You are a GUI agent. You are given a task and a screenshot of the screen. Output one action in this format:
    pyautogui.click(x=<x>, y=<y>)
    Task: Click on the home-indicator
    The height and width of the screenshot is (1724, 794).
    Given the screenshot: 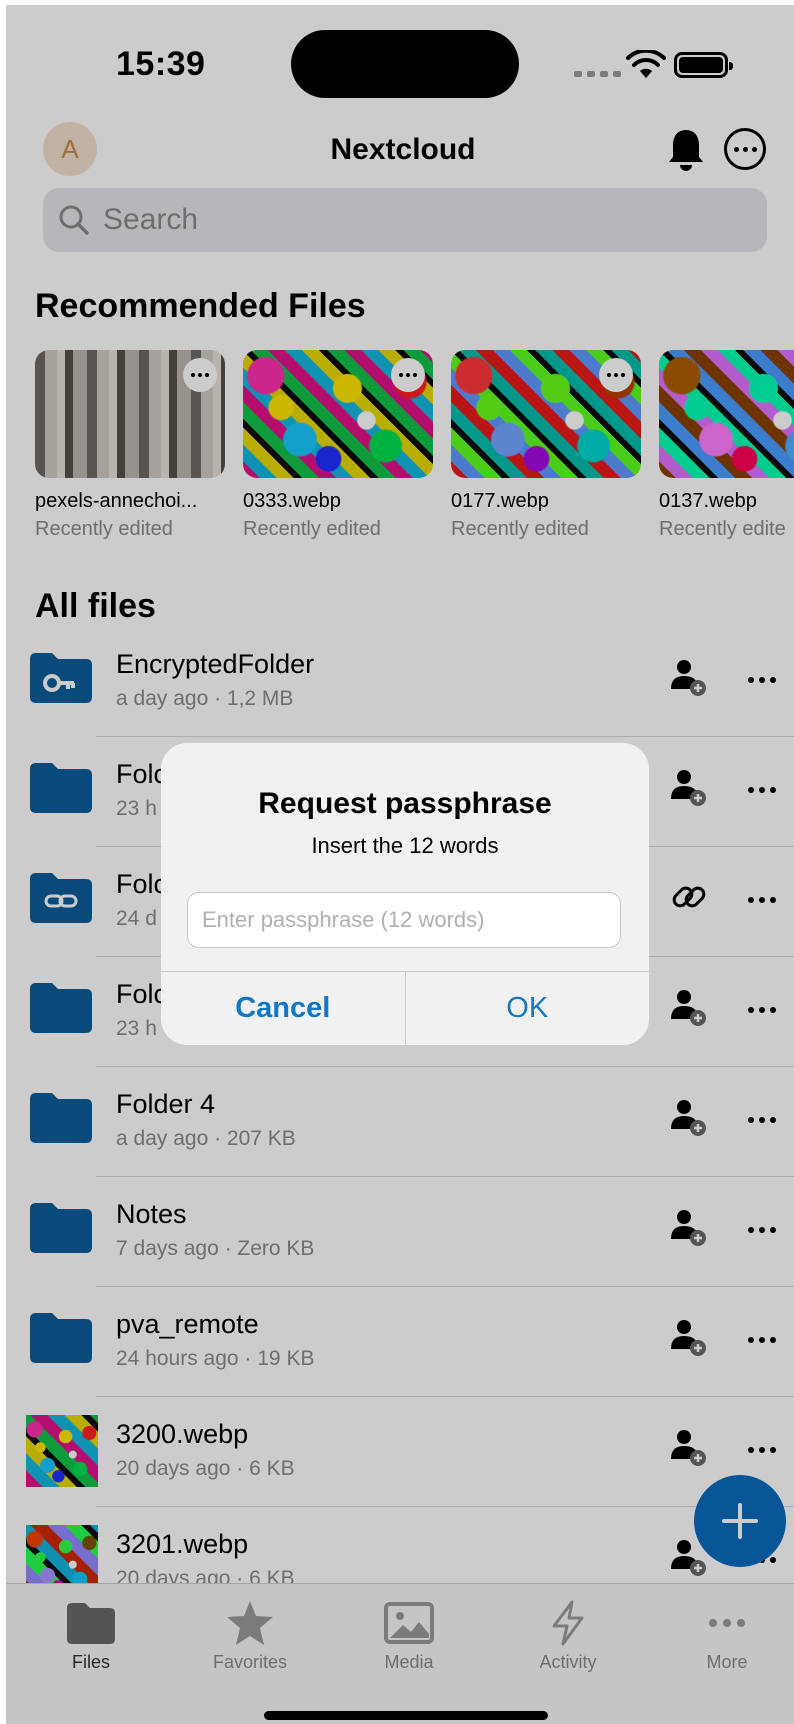 What is the action you would take?
    pyautogui.click(x=406, y=1715)
    